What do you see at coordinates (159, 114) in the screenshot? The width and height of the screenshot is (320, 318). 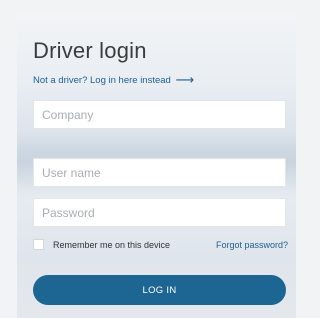 I see `company-field` at bounding box center [159, 114].